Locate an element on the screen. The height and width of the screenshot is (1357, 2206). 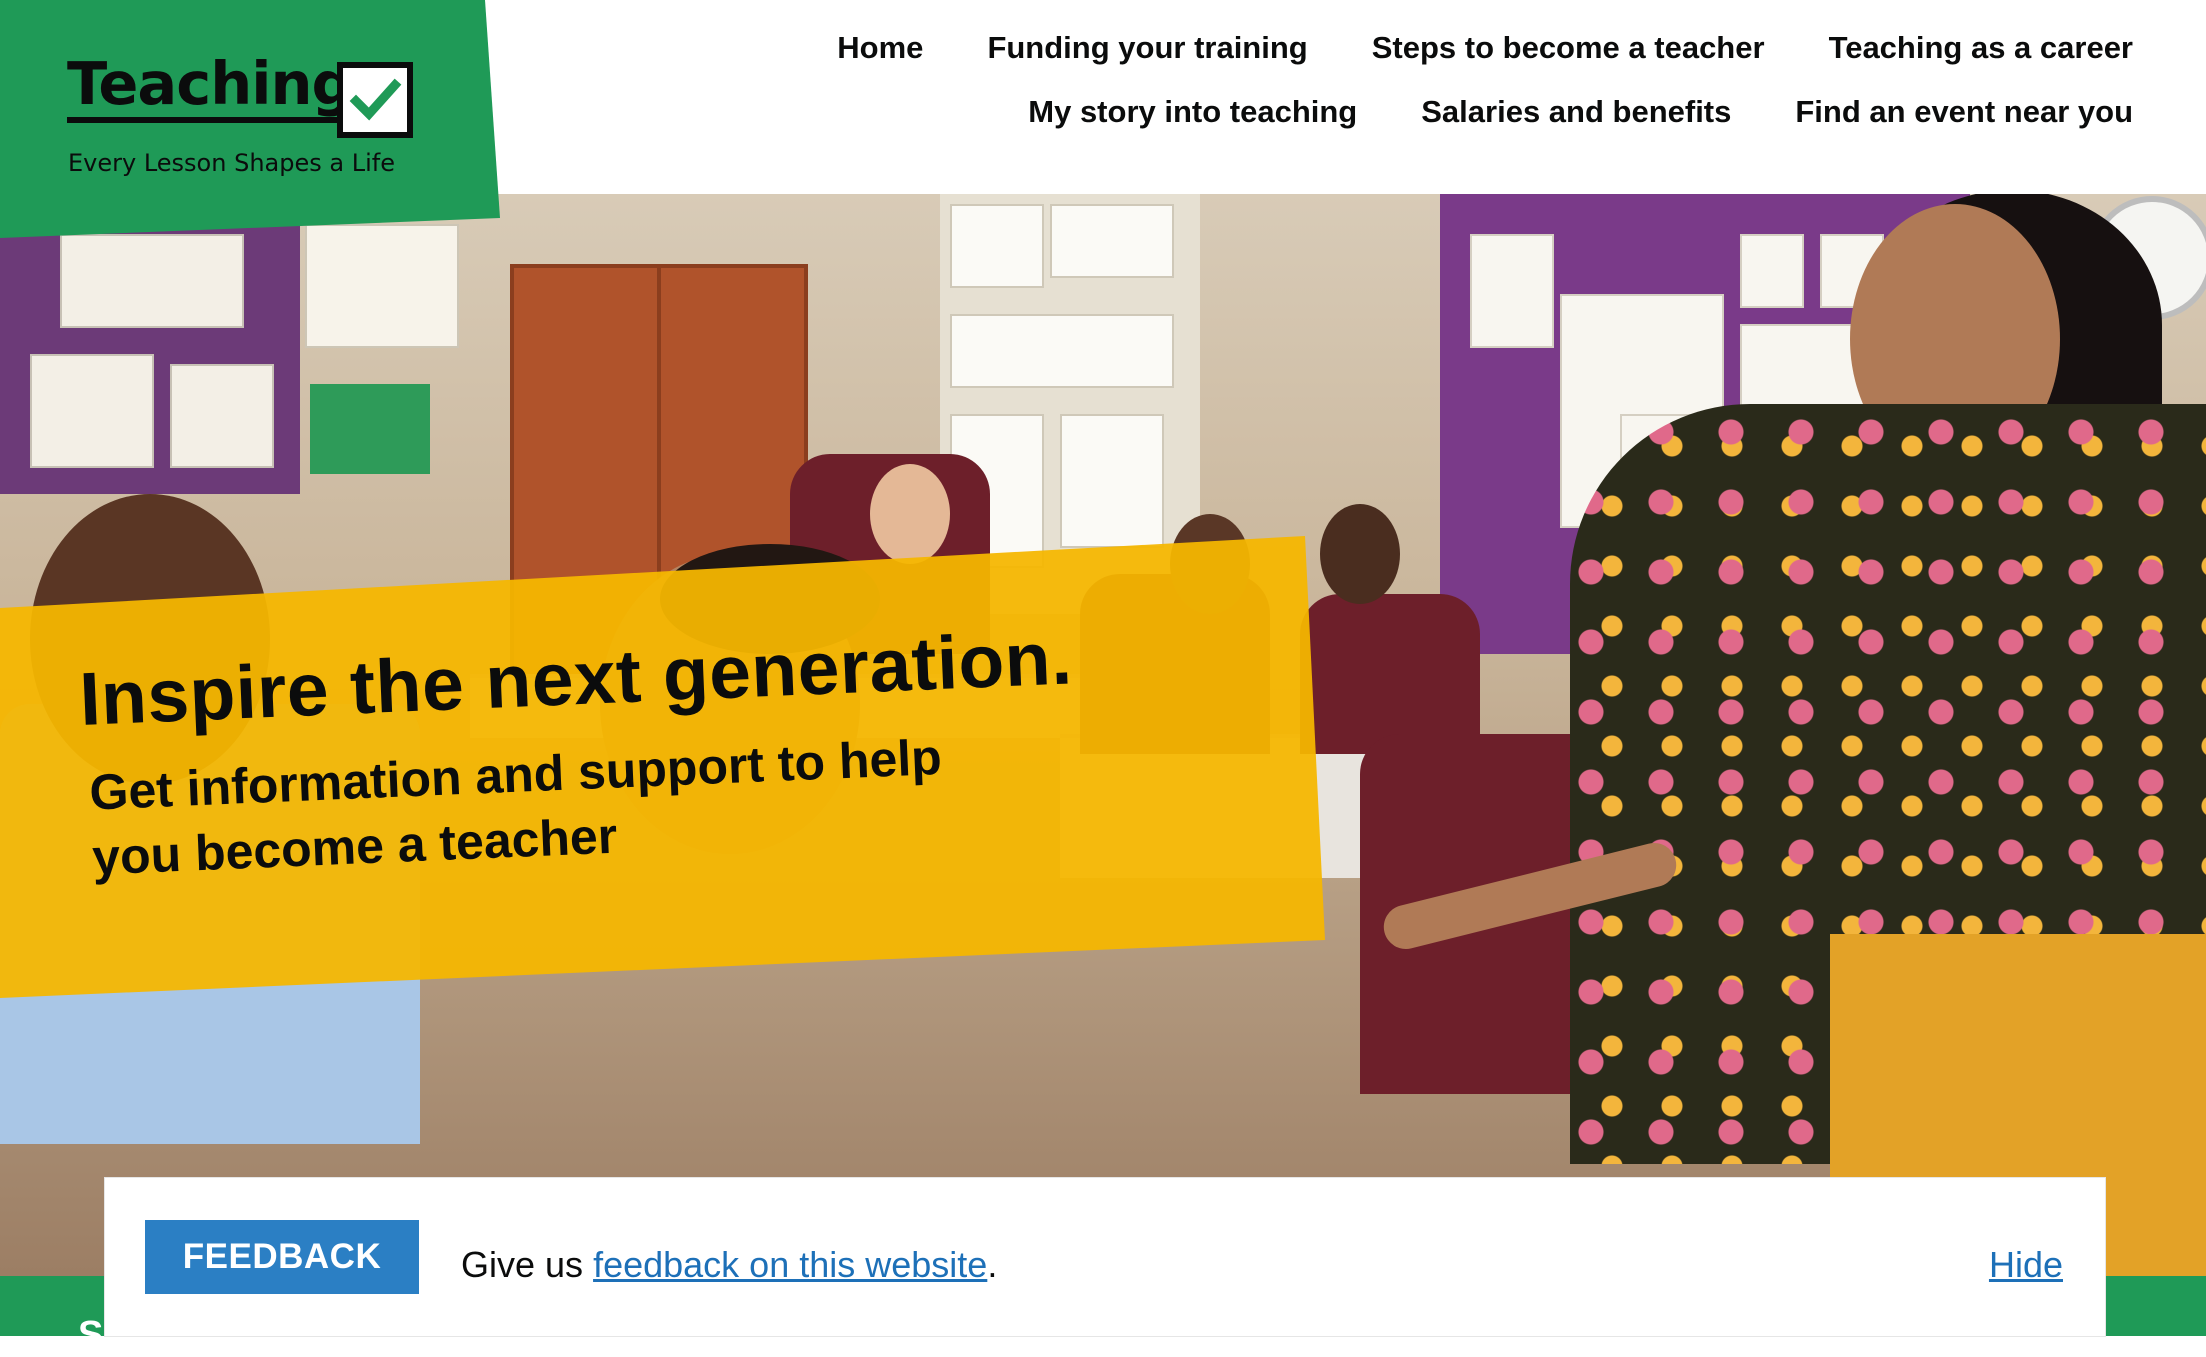
feedback-suffix: . is located at coordinates (992, 1264).